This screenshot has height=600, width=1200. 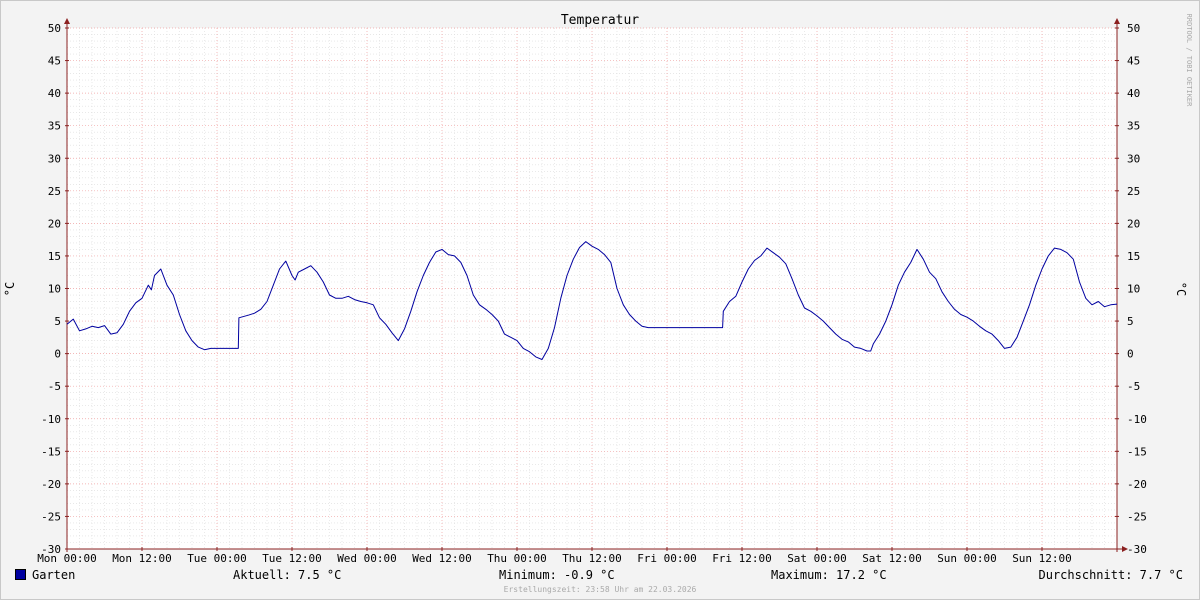 I want to click on y-tick-label-left: 20, so click(x=54, y=223).